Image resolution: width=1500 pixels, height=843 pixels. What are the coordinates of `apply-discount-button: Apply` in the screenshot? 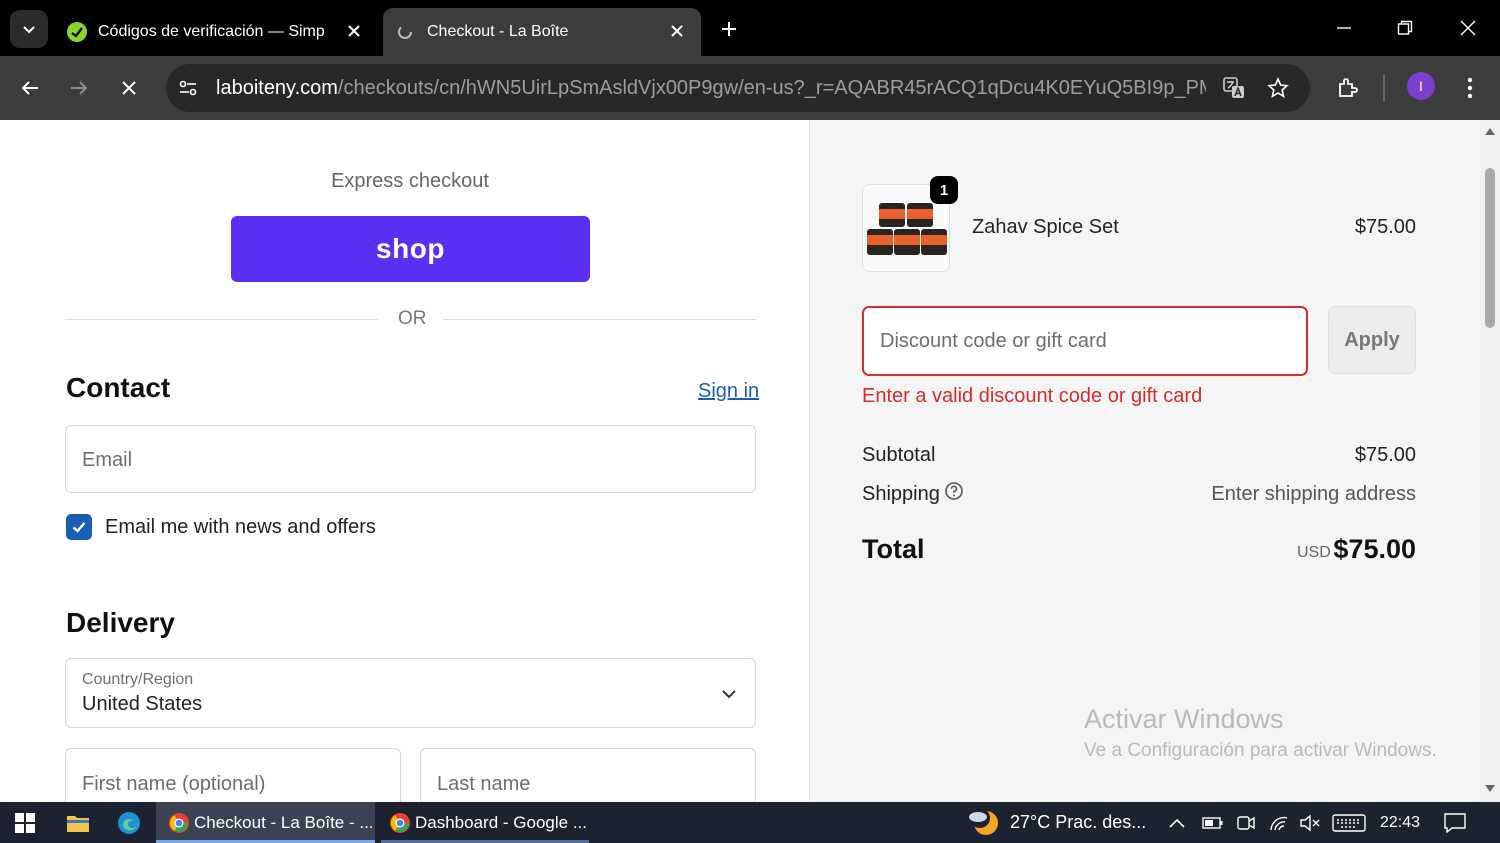 It's located at (1372, 340).